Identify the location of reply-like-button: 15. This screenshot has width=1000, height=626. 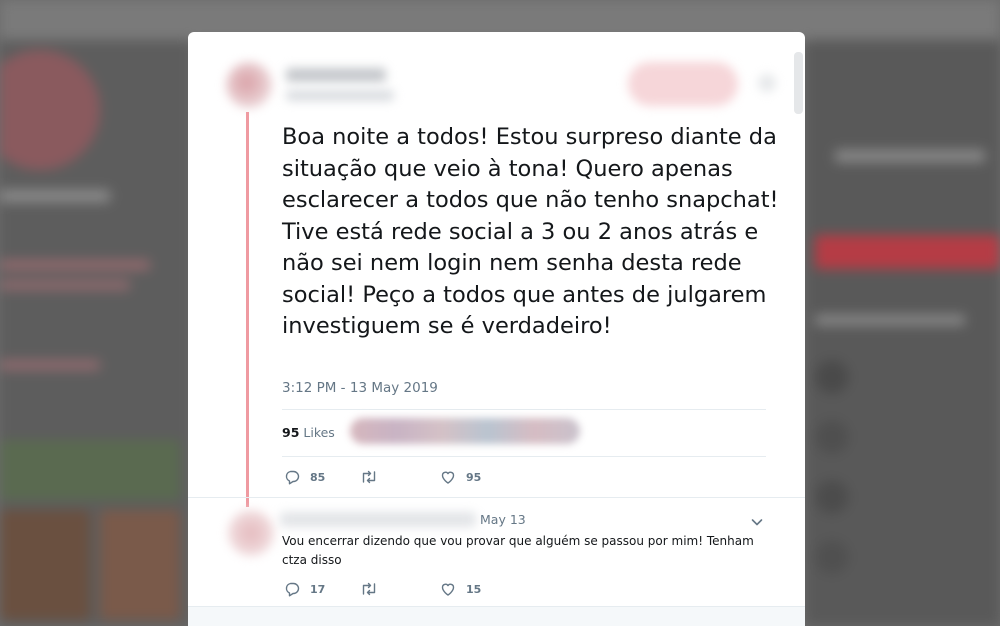
(460, 589).